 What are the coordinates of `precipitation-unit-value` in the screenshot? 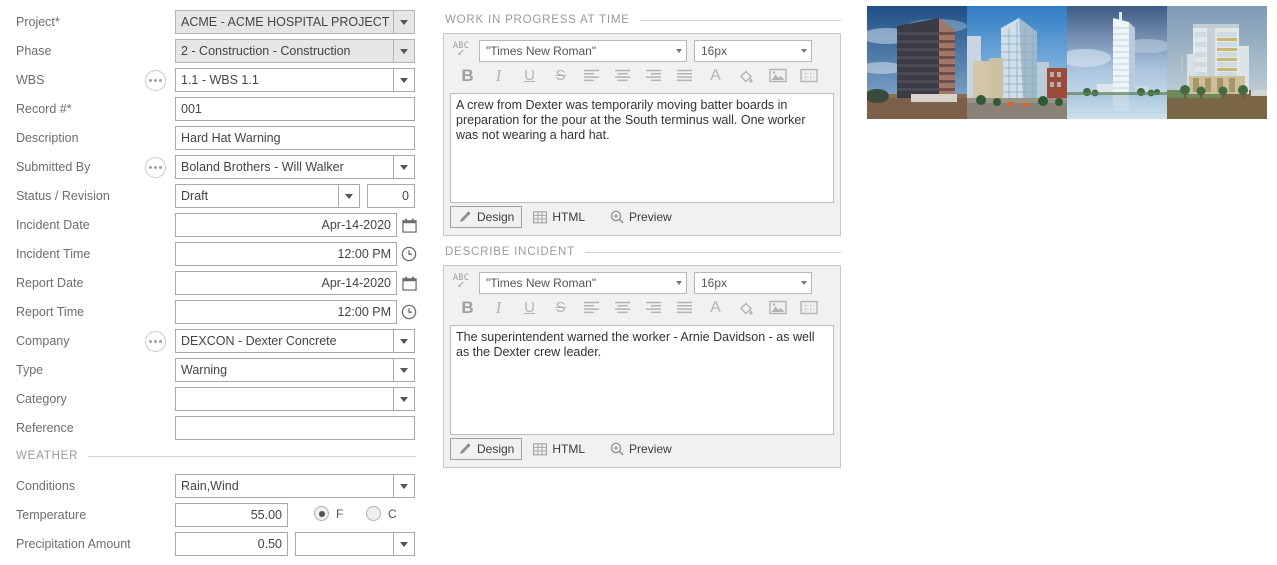 It's located at (344, 544).